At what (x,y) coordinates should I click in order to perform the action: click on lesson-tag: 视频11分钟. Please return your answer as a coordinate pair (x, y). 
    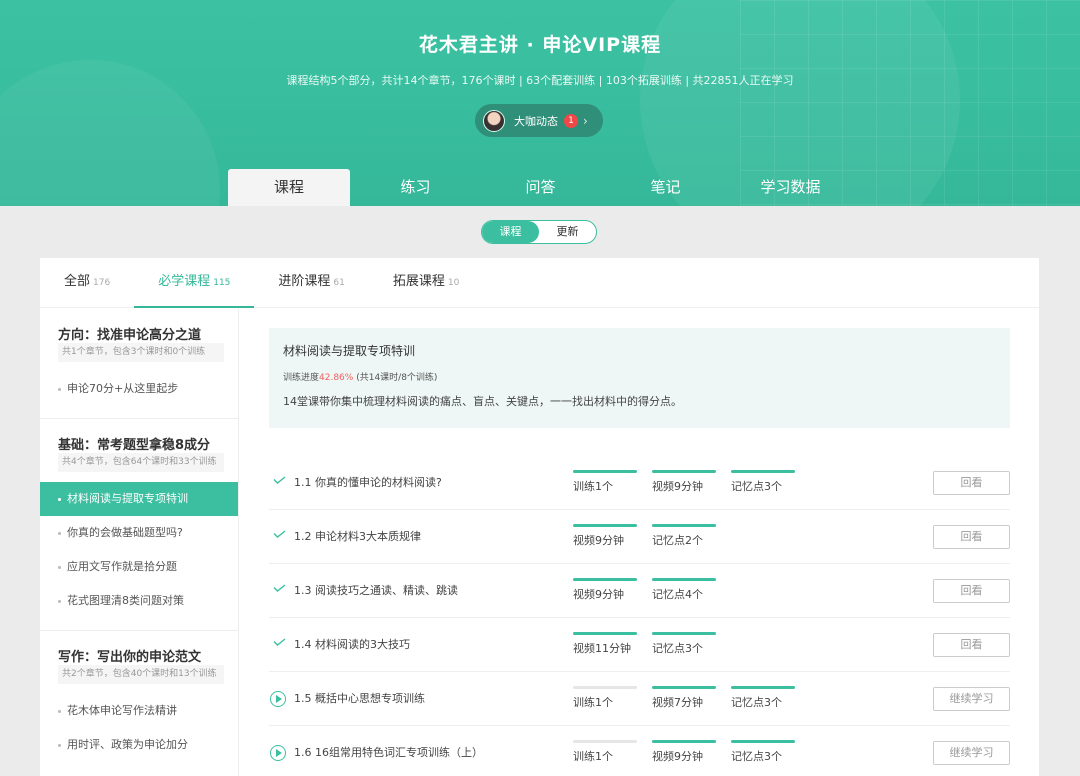
    Looking at the image, I should click on (605, 644).